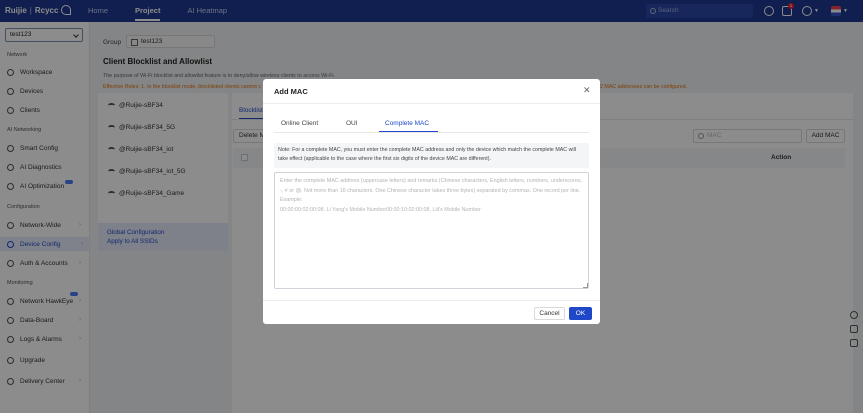  I want to click on tab-divider, so click(431, 132).